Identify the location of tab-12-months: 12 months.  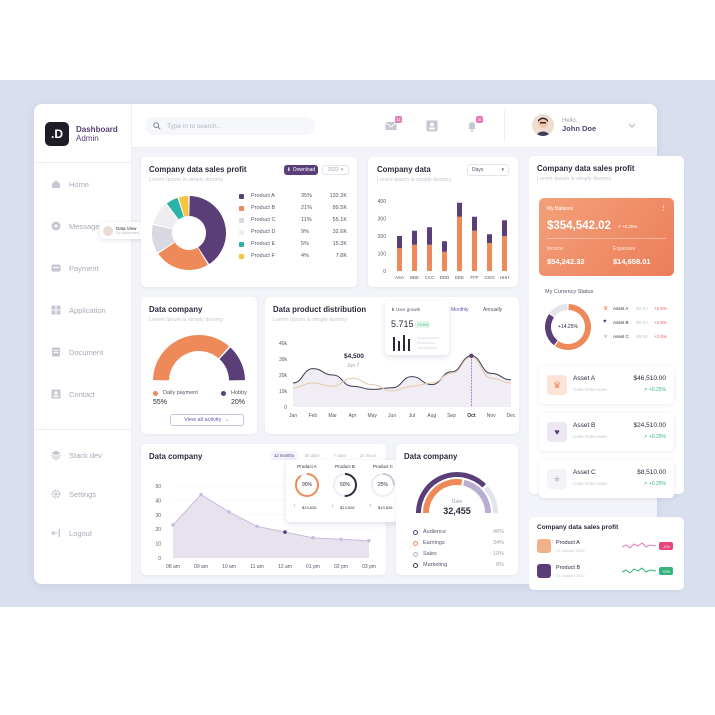
(284, 455).